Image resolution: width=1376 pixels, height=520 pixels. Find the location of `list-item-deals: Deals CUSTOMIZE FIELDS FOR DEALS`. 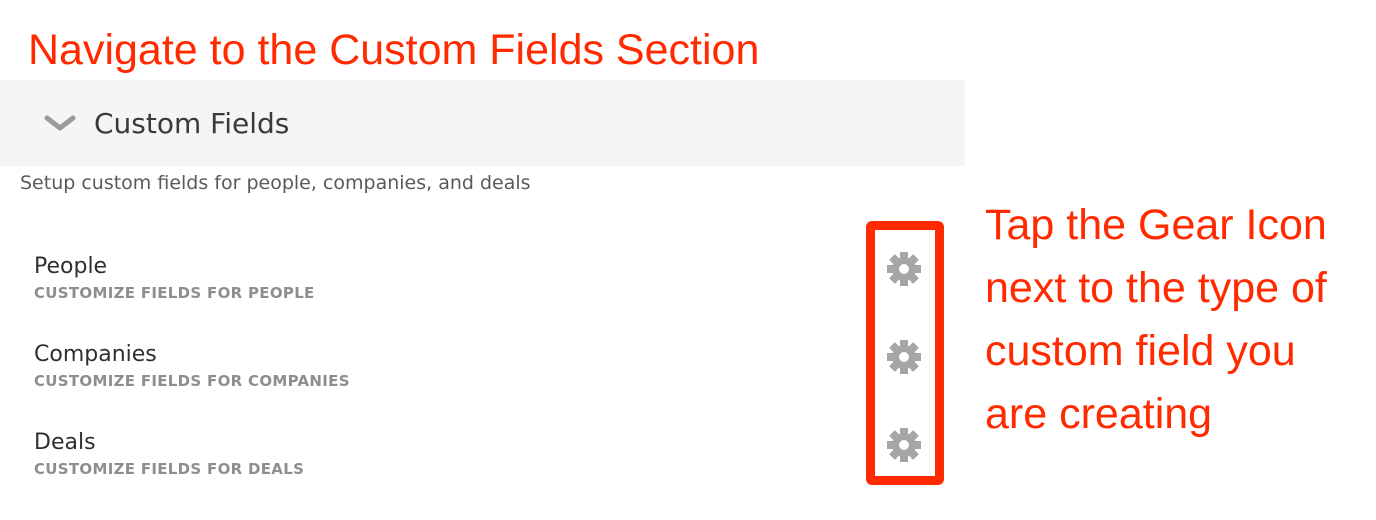

list-item-deals: Deals CUSTOMIZE FIELDS FOR DEALS is located at coordinates (484, 454).